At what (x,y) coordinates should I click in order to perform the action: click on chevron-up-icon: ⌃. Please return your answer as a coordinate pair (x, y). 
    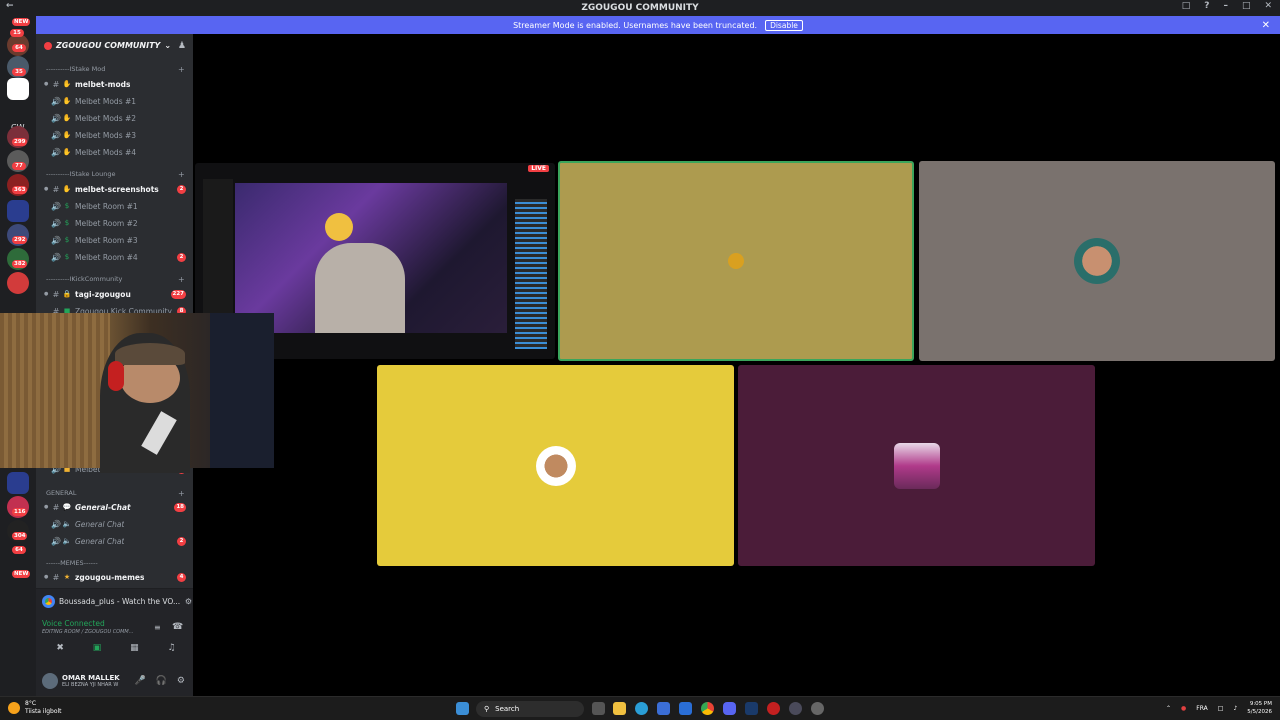
    Looking at the image, I should click on (1168, 708).